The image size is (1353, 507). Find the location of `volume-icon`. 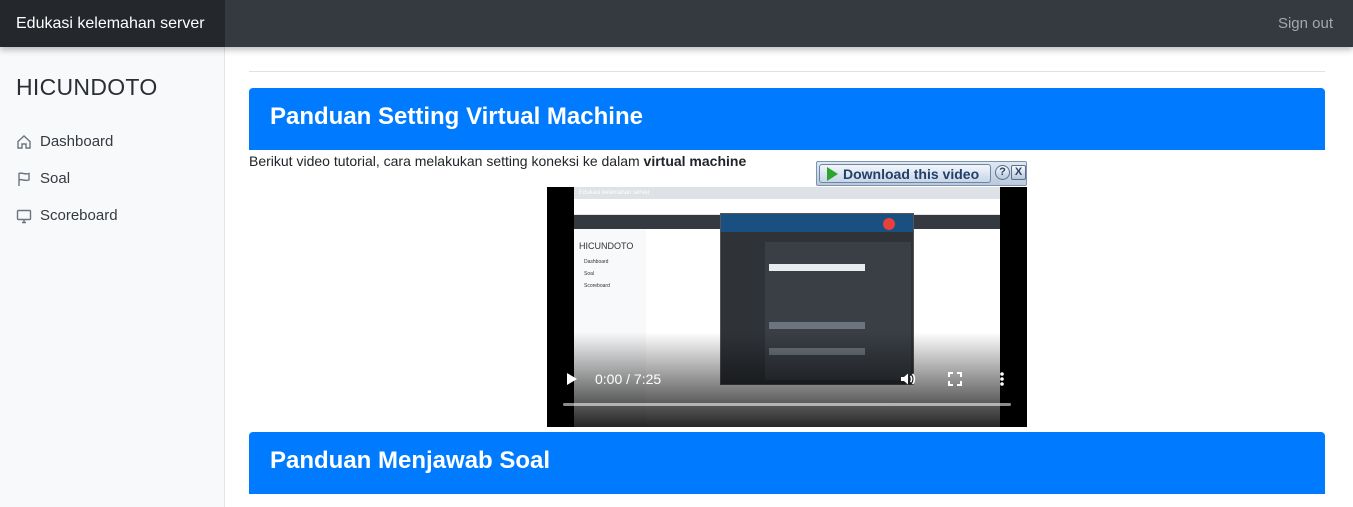

volume-icon is located at coordinates (908, 379).